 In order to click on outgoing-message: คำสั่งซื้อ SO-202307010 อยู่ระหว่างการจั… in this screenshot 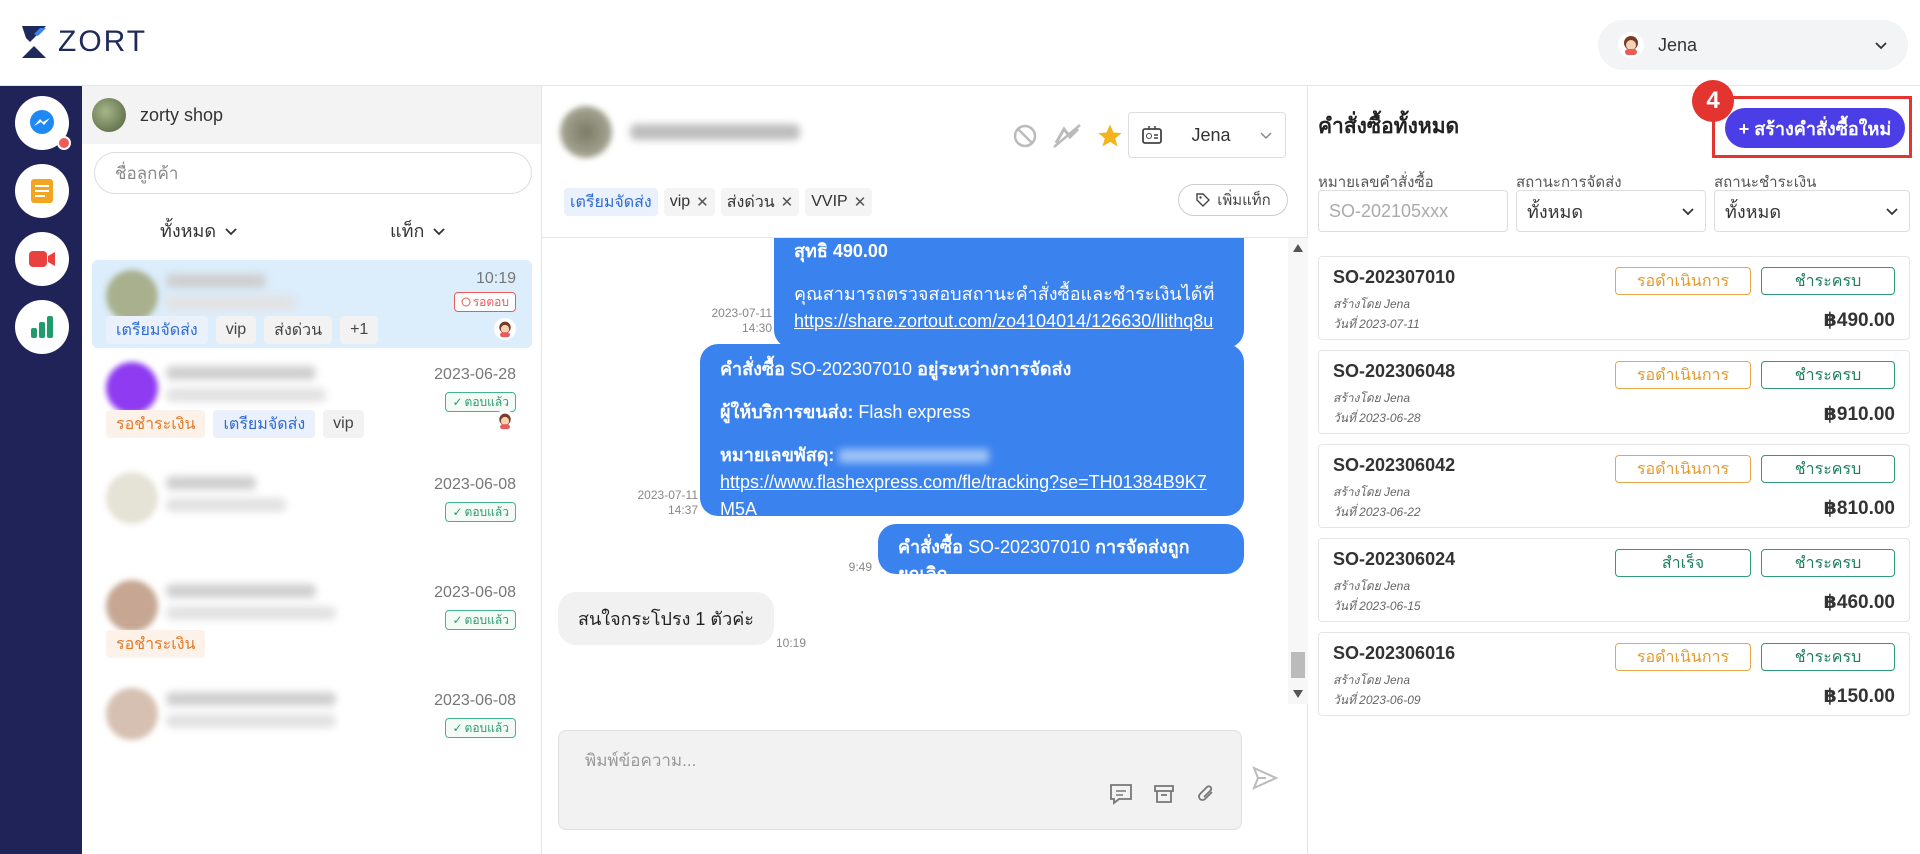, I will do `click(972, 431)`.